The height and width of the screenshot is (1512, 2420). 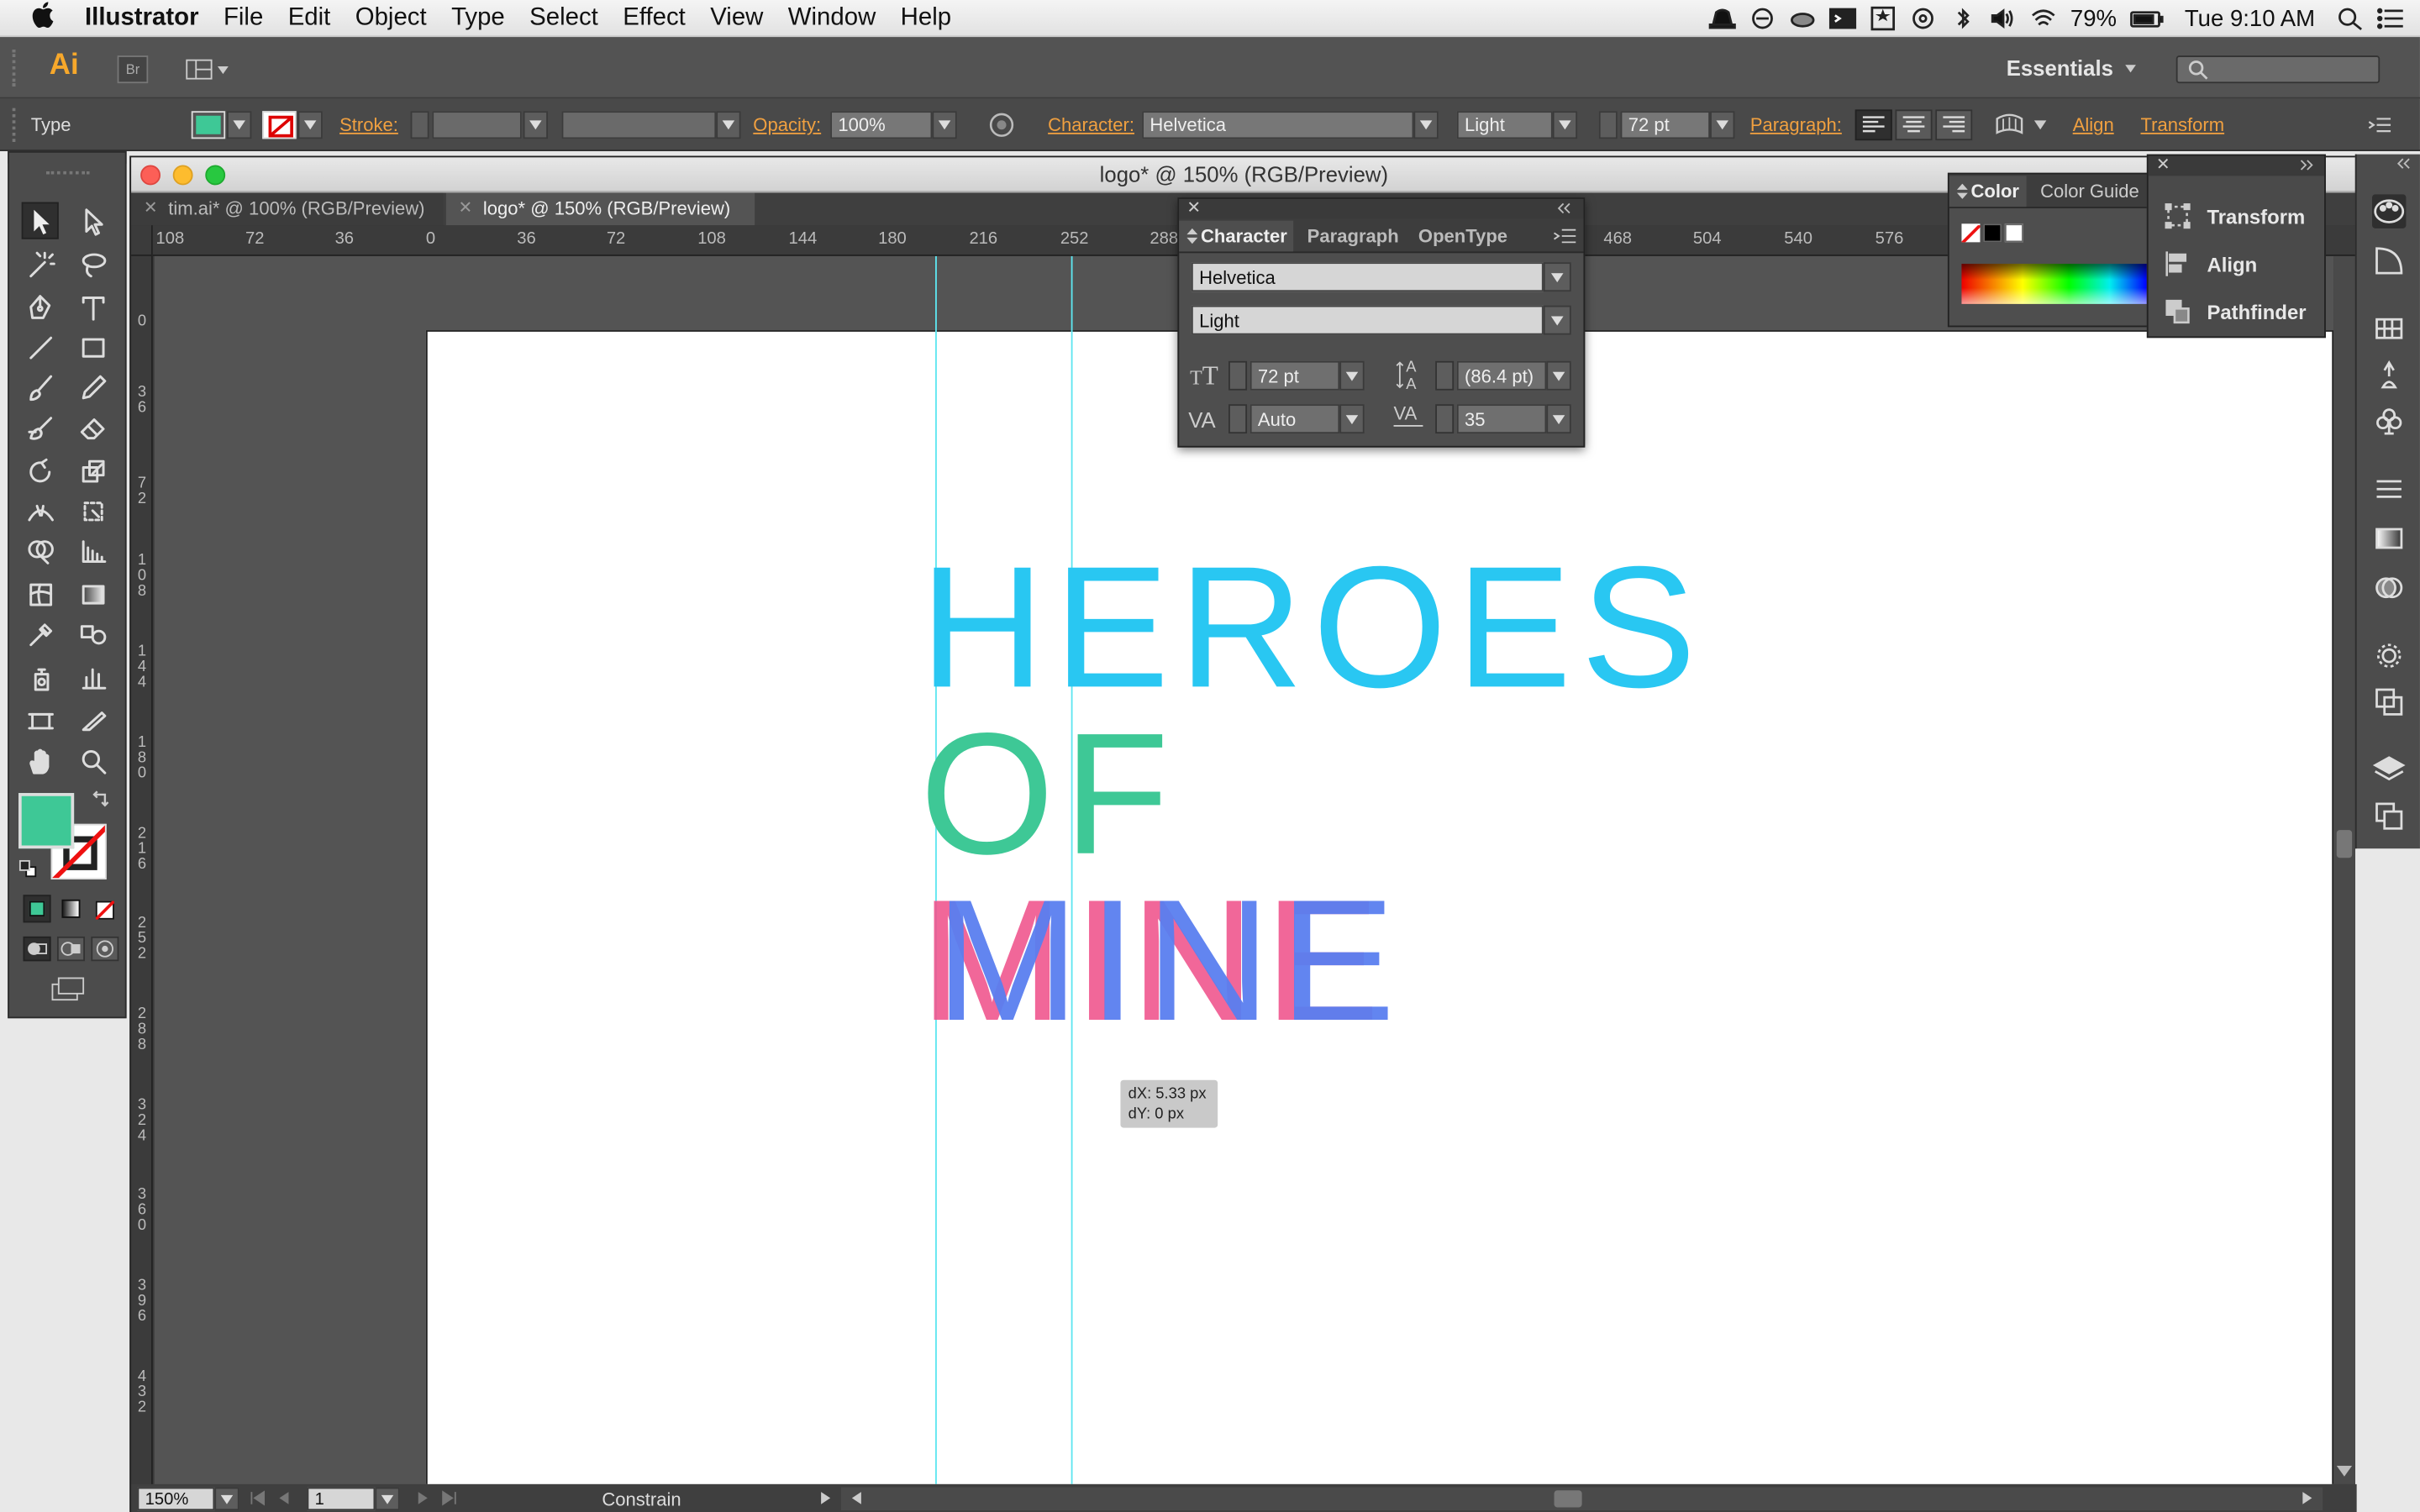 What do you see at coordinates (40, 306) in the screenshot?
I see `pen-tool` at bounding box center [40, 306].